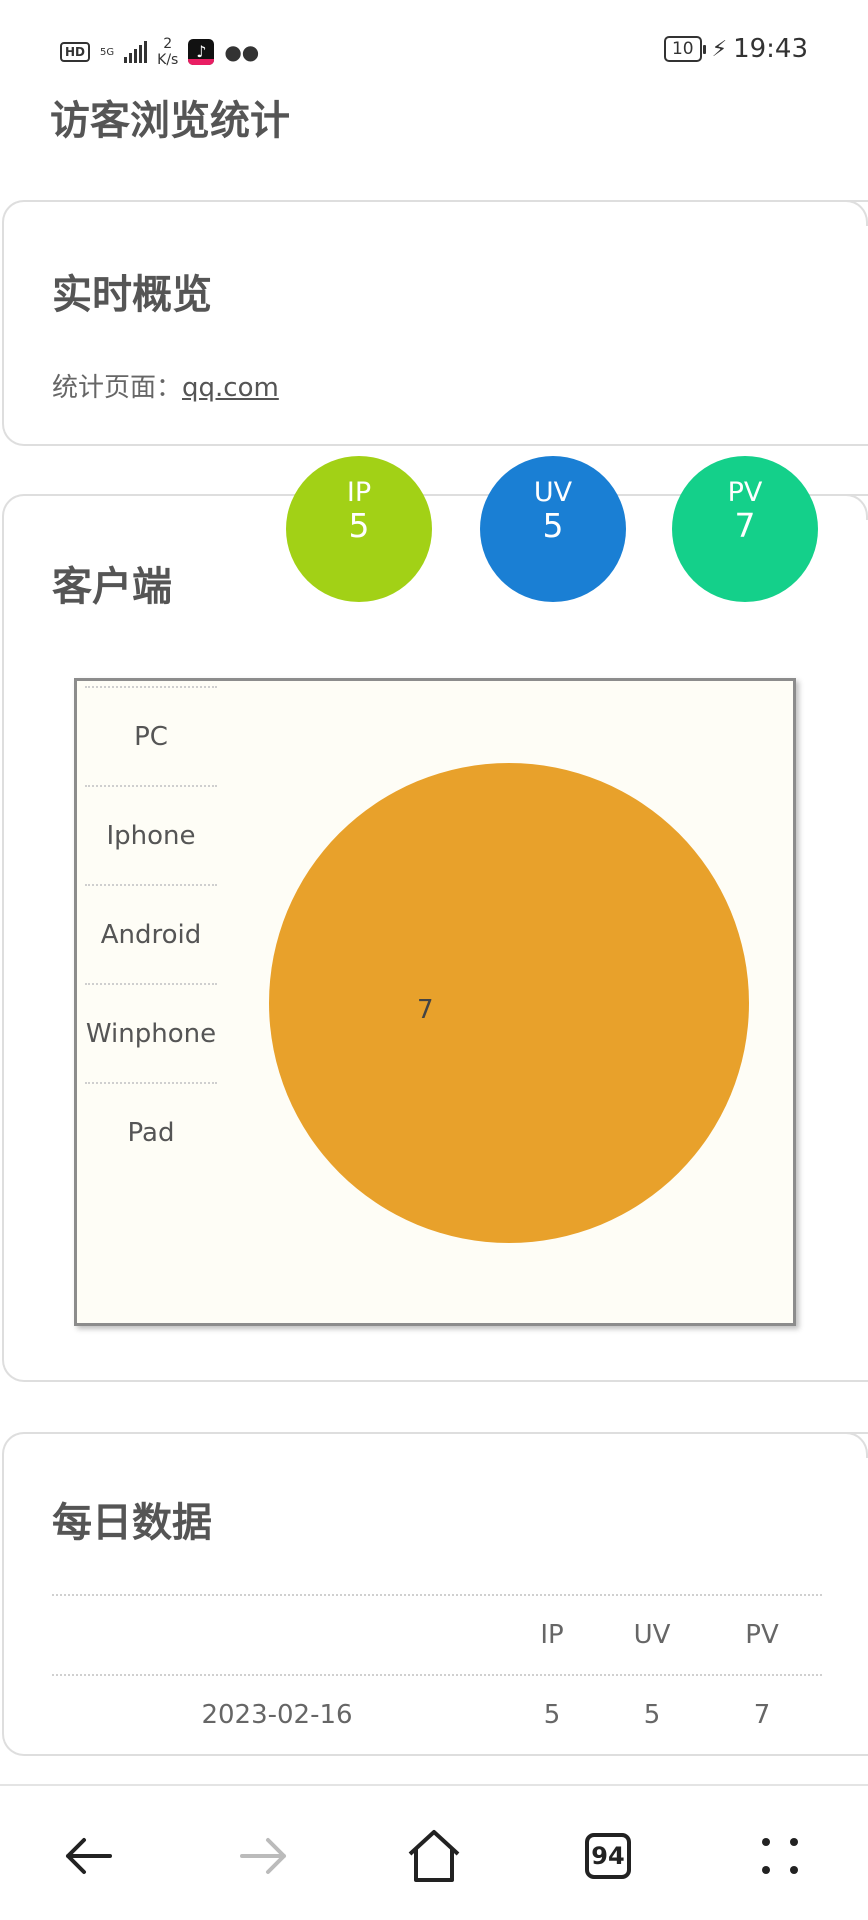 Image resolution: width=868 pixels, height=1920 pixels. I want to click on row-uv: 5, so click(652, 1715).